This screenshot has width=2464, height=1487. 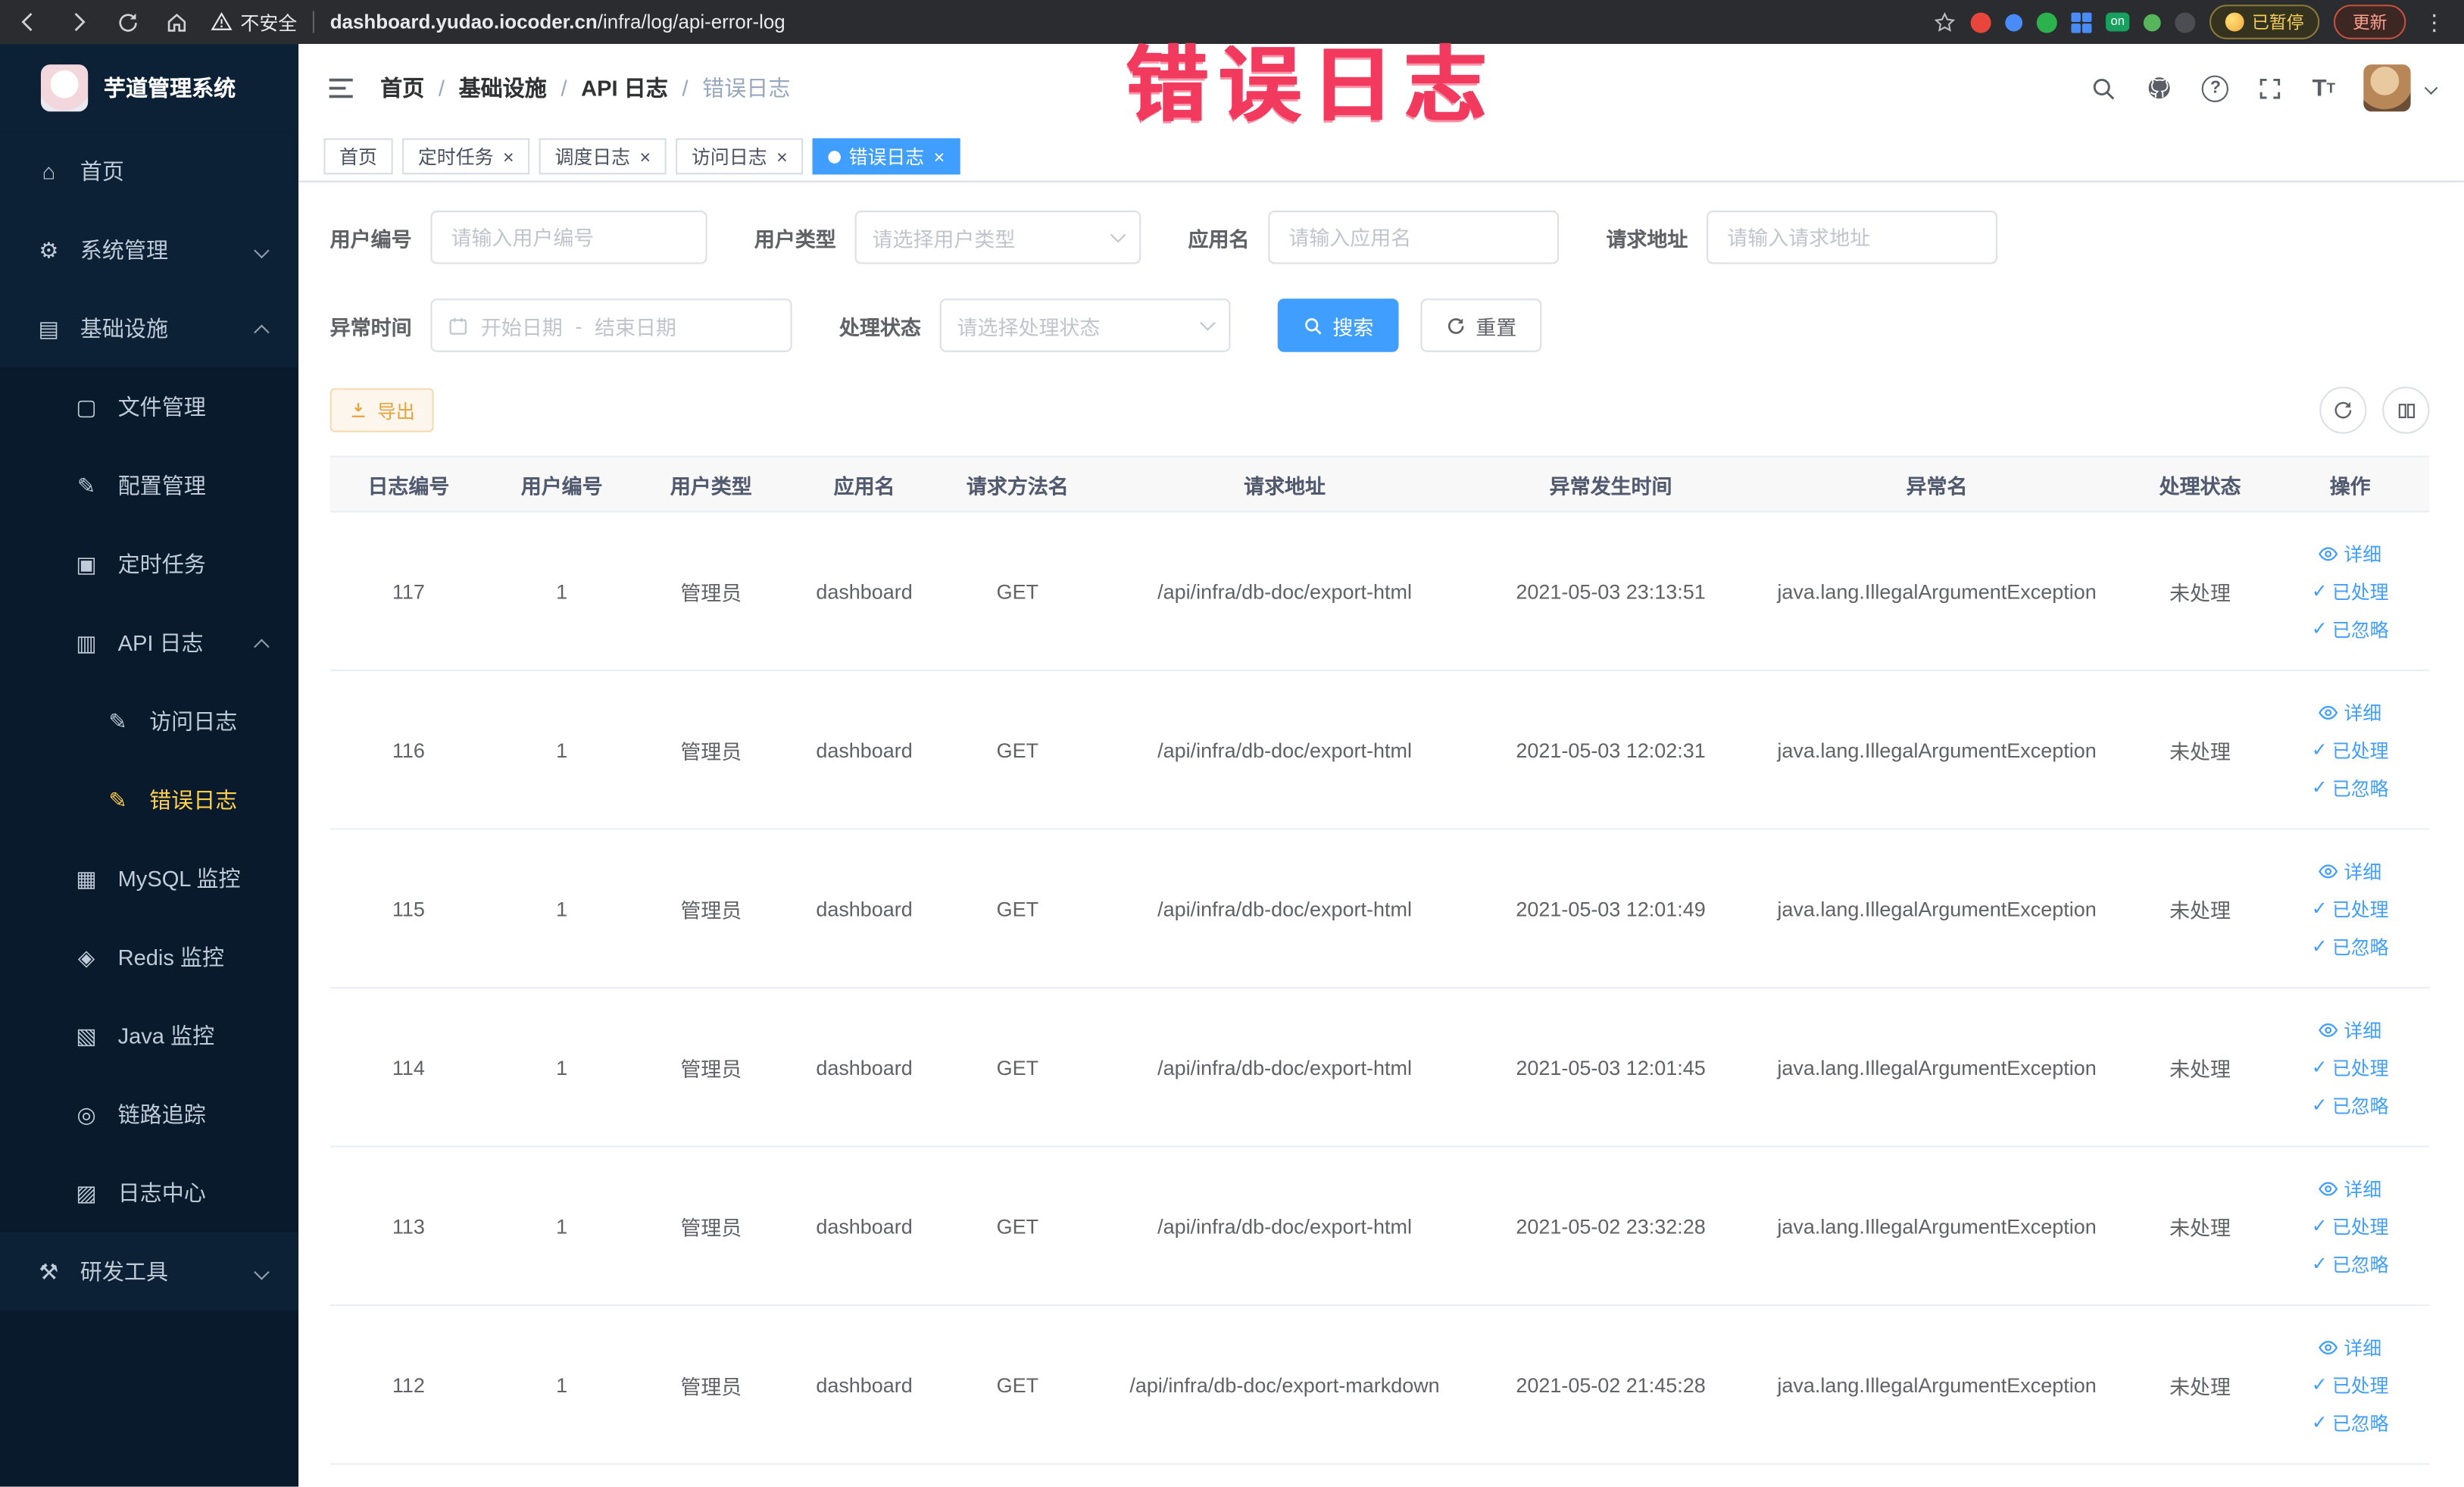 I want to click on search-icon, so click(x=2104, y=88).